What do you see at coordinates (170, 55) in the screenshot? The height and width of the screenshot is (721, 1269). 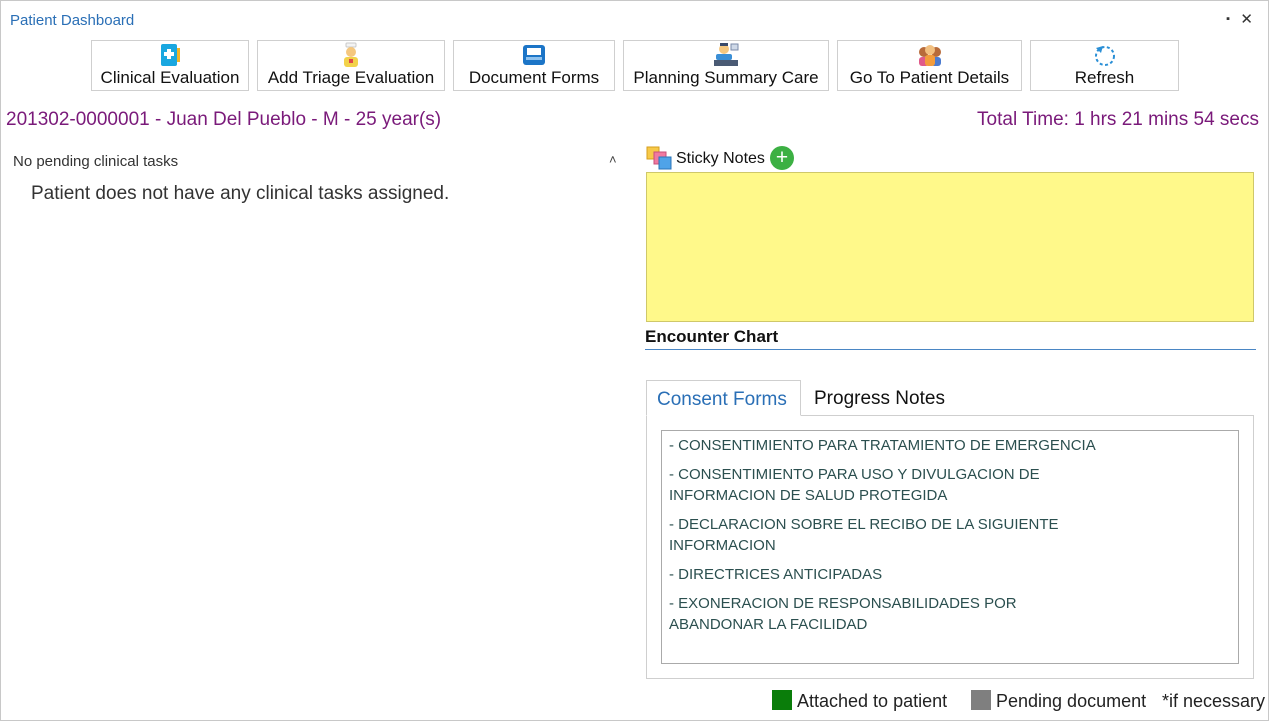 I see `clipboard-icon` at bounding box center [170, 55].